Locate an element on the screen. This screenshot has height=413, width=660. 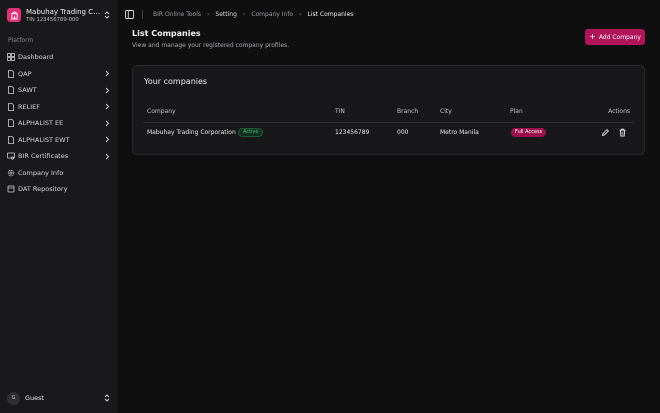
sidebar-item-label: Dashboard is located at coordinates (36, 57).